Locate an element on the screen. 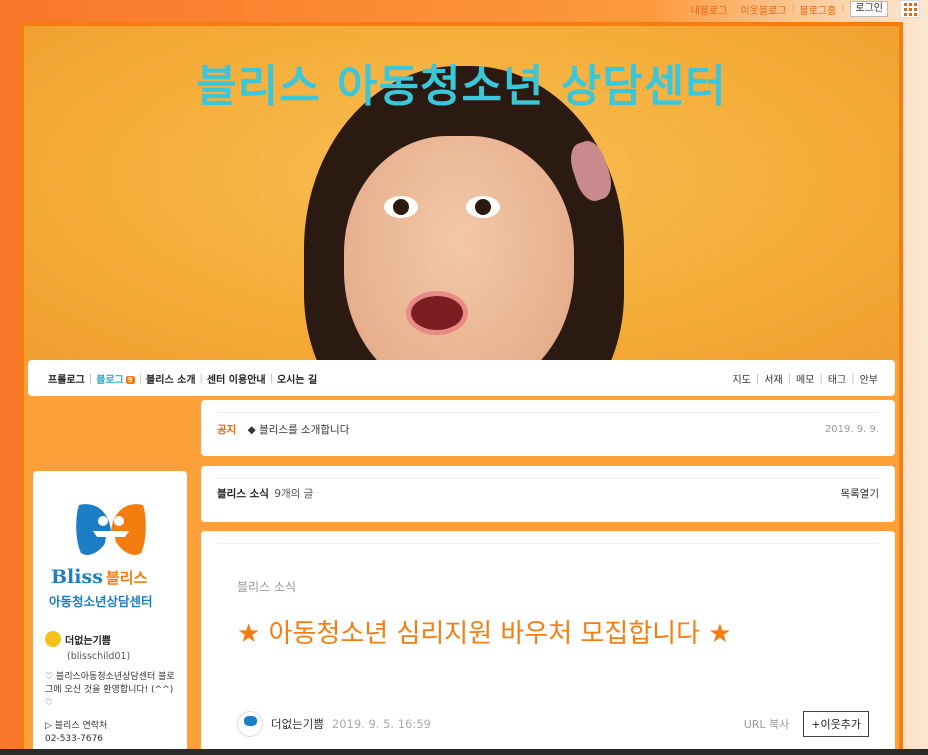 The width and height of the screenshot is (928, 755). category-box: 블리스 소식 9개의 글 목록열기 is located at coordinates (548, 494).